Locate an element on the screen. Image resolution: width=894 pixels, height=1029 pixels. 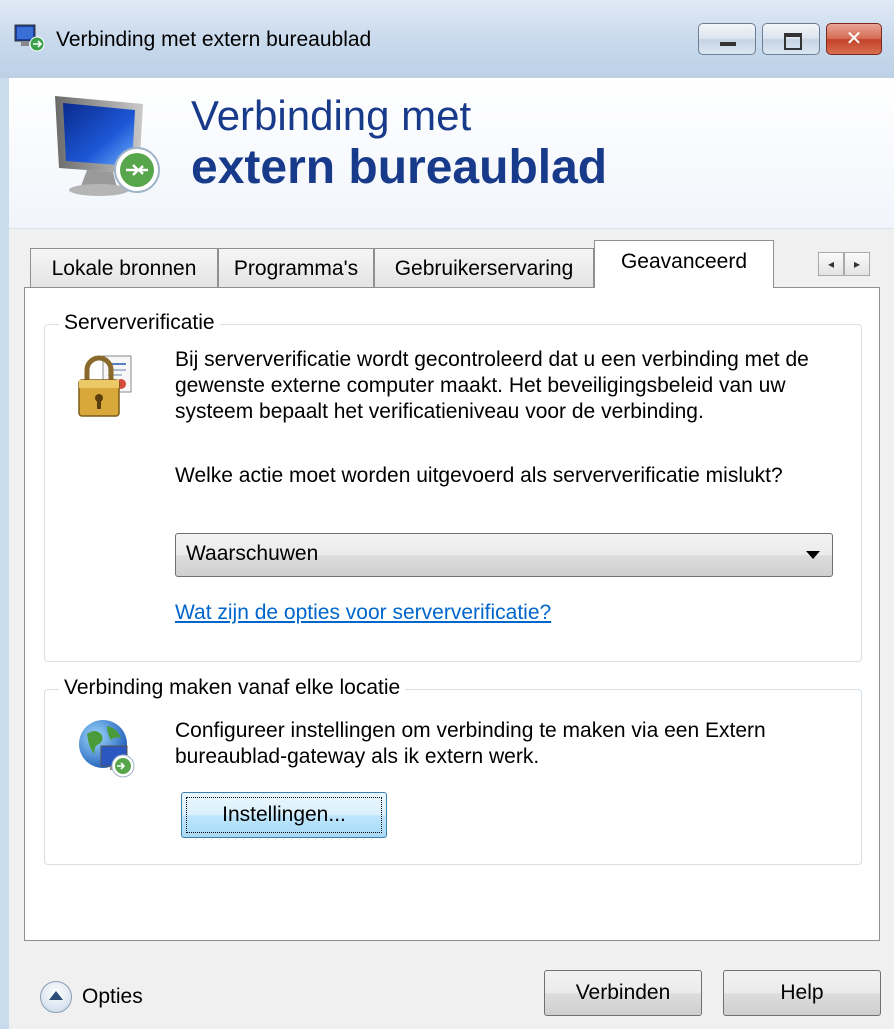
options-toggle: Opties is located at coordinates (91, 997).